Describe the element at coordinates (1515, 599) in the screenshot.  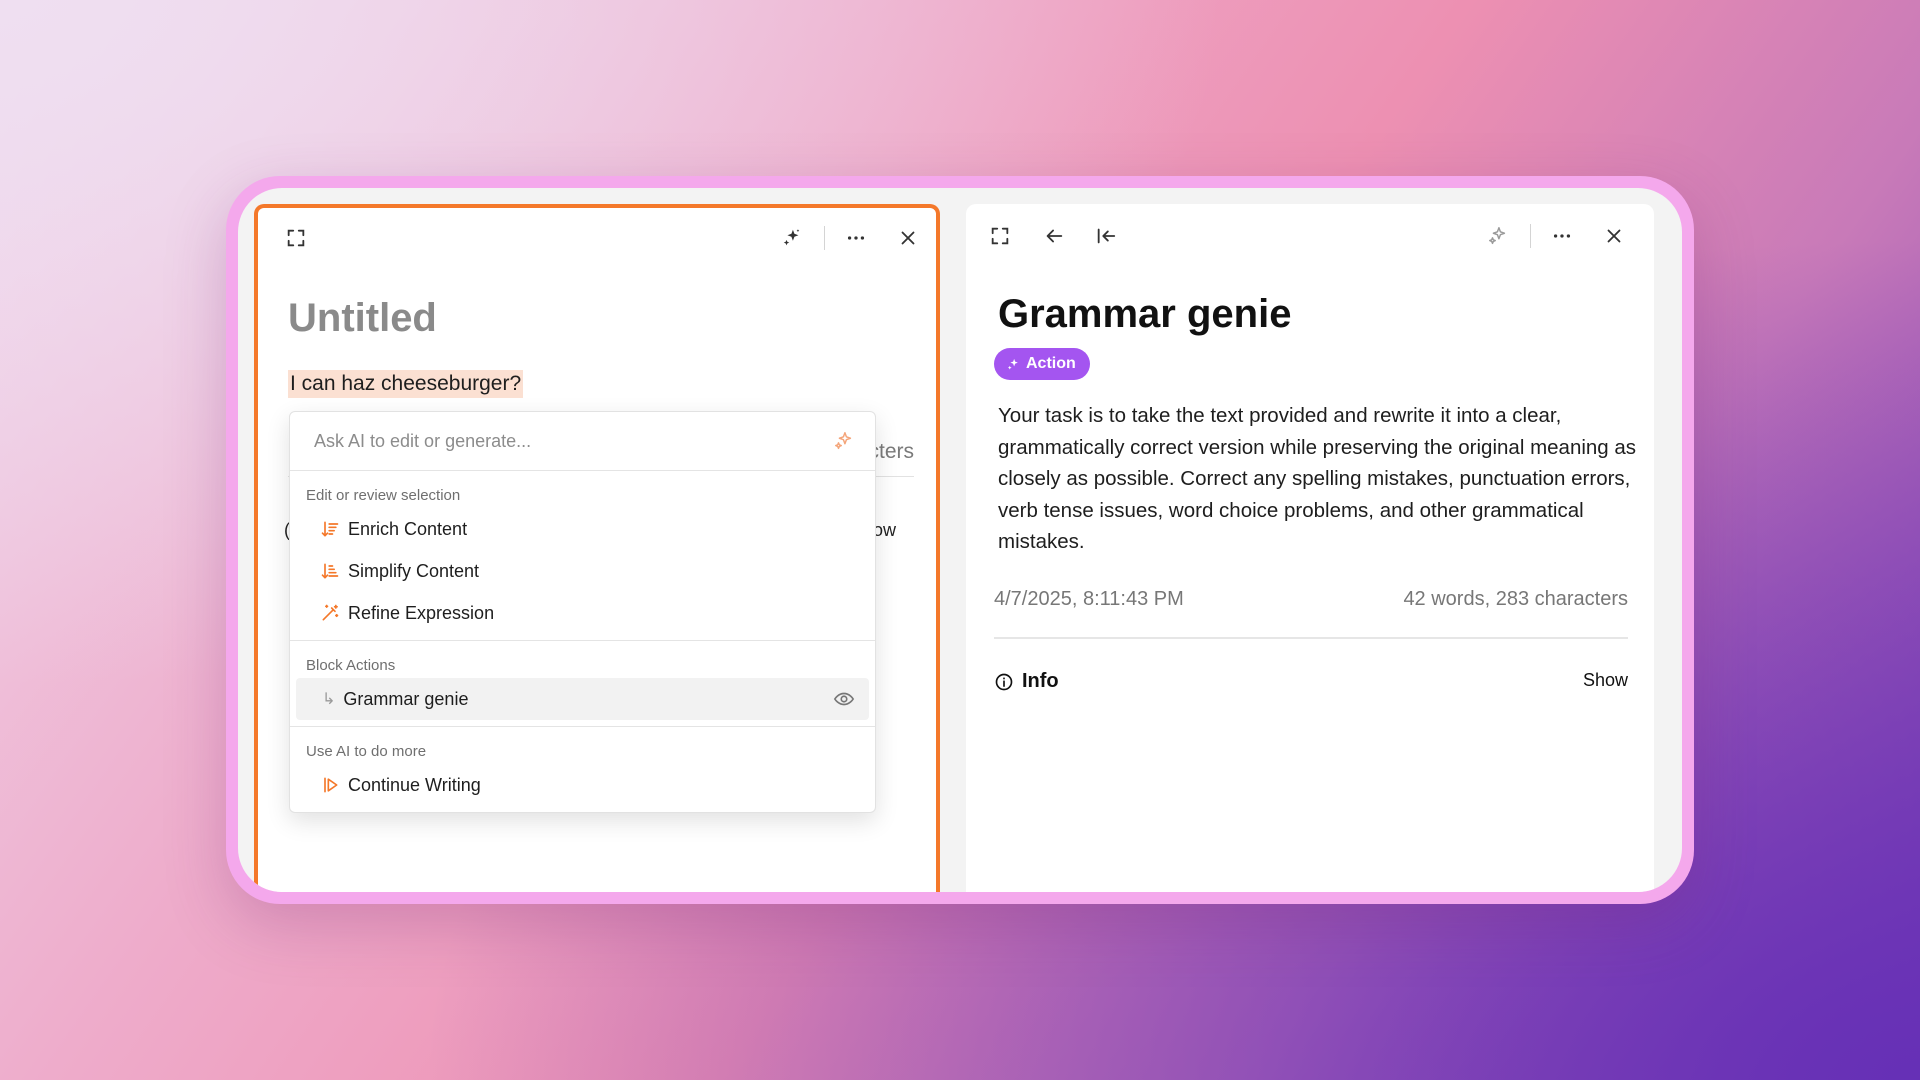
I see `word-count: 42 words, 283 characters` at that location.